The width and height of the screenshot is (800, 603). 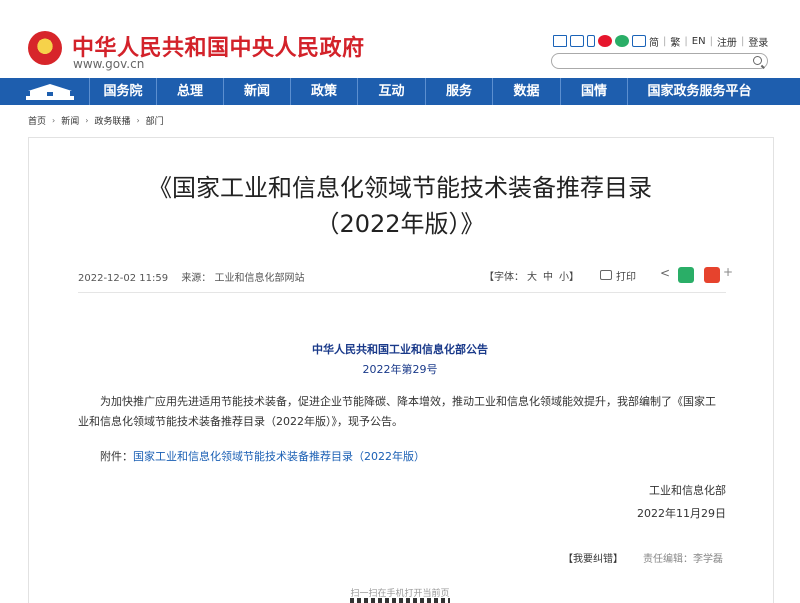 I want to click on font-size-label: 【字体：, so click(x=504, y=277).